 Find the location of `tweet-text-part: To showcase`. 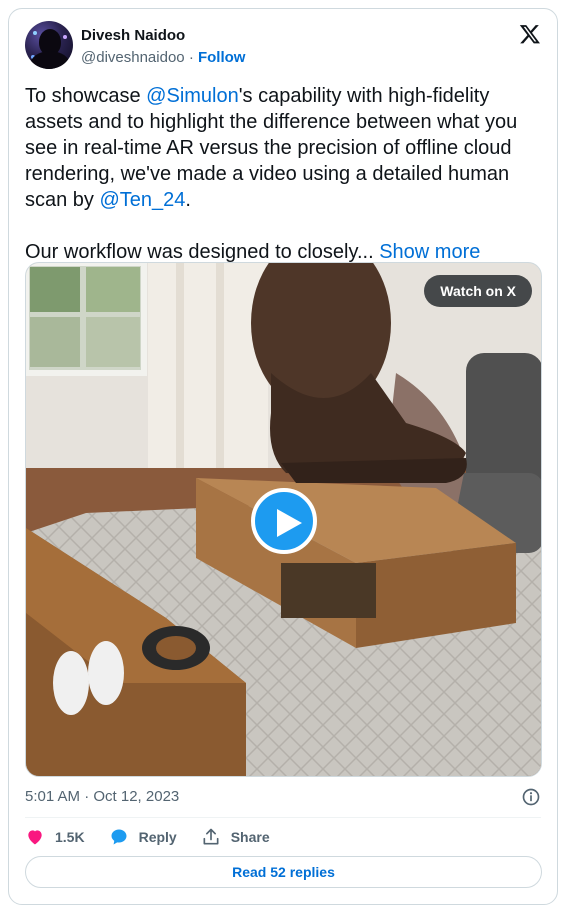

tweet-text-part: To showcase is located at coordinates (86, 96).